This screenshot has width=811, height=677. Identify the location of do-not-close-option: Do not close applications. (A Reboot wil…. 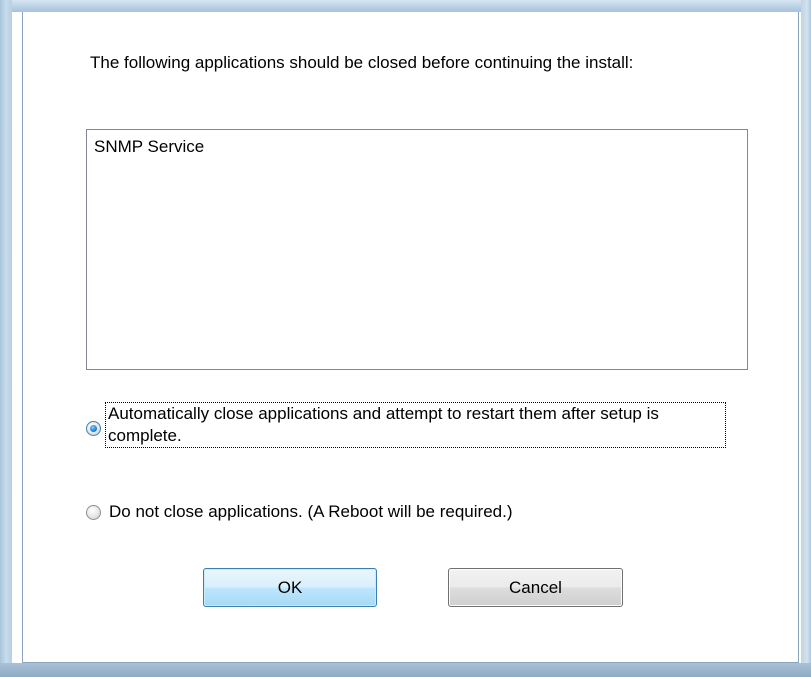
(299, 512).